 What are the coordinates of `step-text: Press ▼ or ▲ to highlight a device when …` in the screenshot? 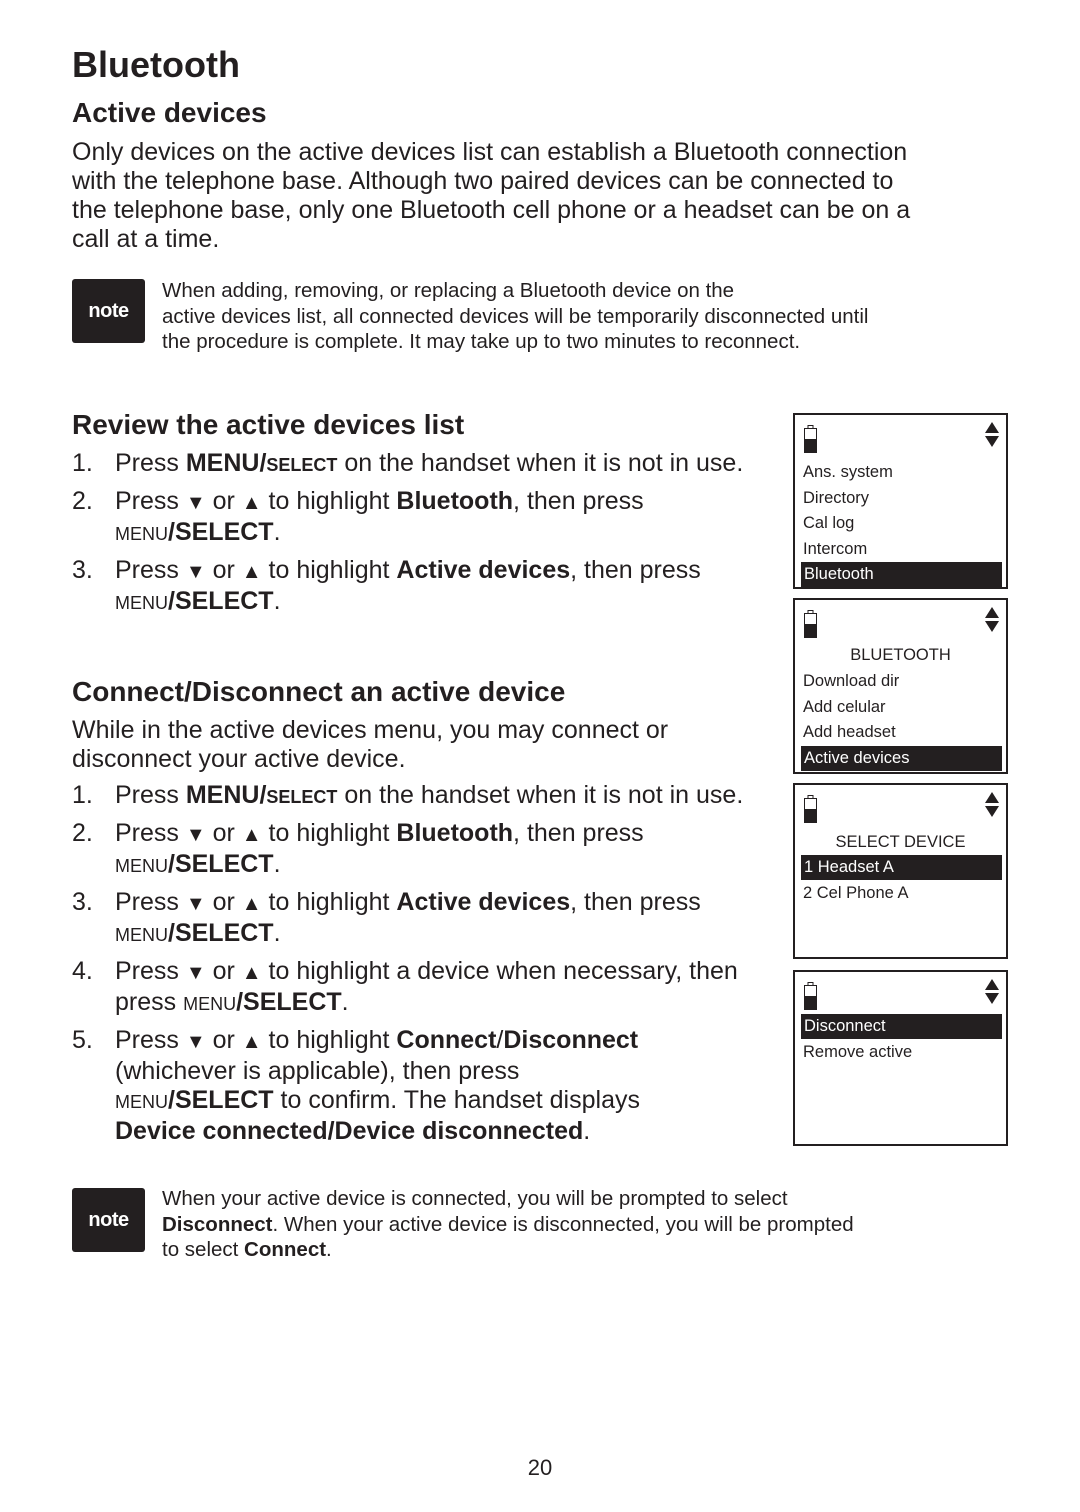 It's located at (426, 986).